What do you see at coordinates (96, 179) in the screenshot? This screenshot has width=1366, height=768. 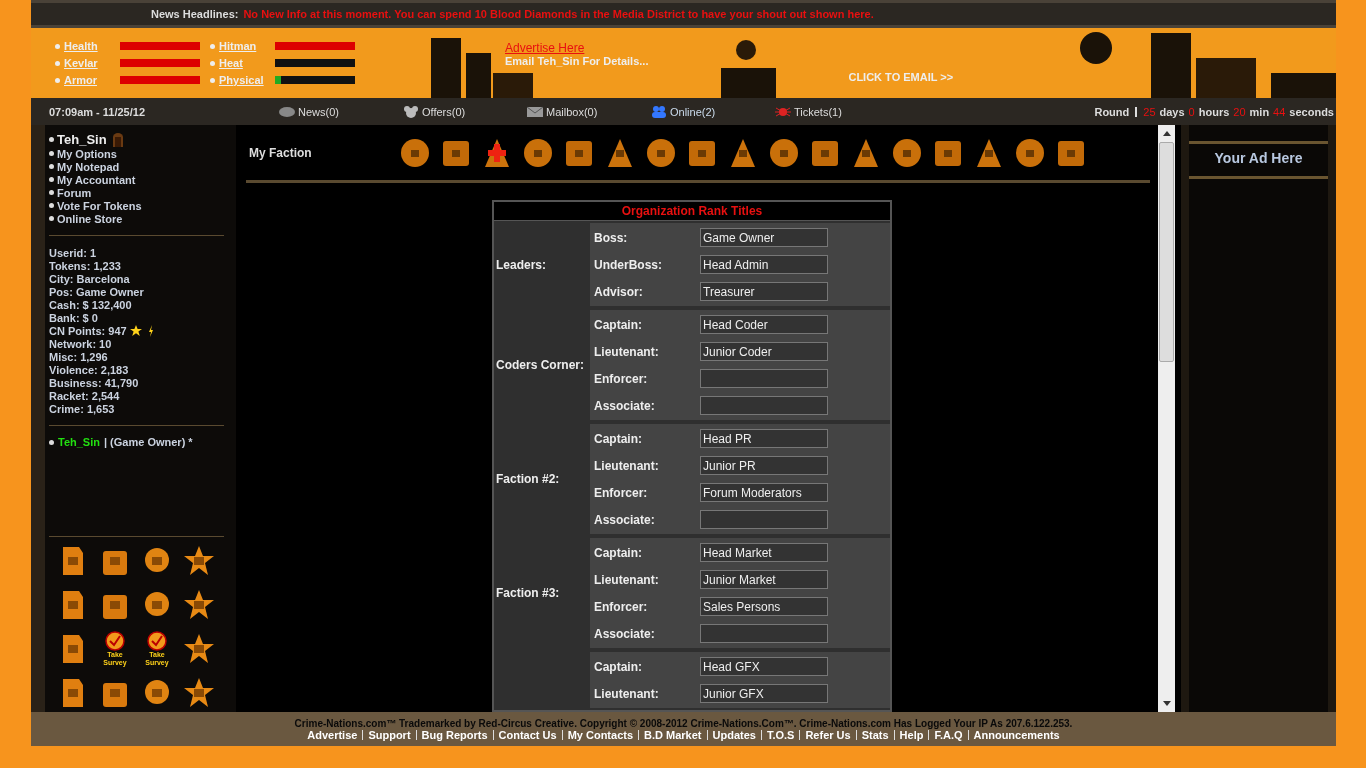 I see `menu-link: My Accountant` at bounding box center [96, 179].